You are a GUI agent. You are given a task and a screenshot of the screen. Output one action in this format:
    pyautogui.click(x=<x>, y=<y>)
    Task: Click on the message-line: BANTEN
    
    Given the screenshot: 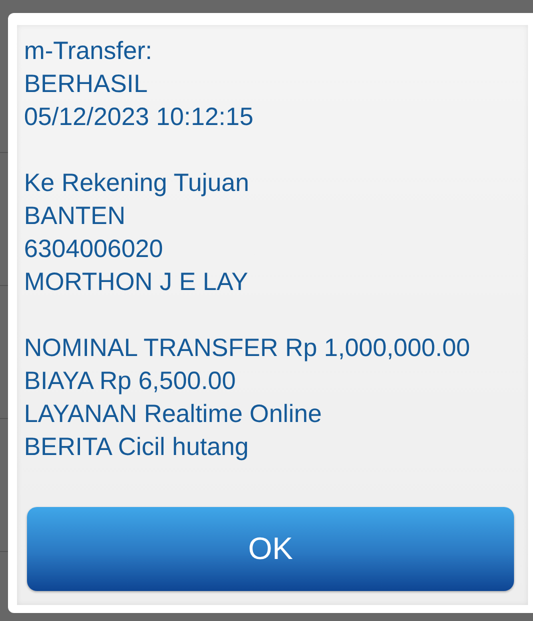 What is the action you would take?
    pyautogui.click(x=75, y=216)
    